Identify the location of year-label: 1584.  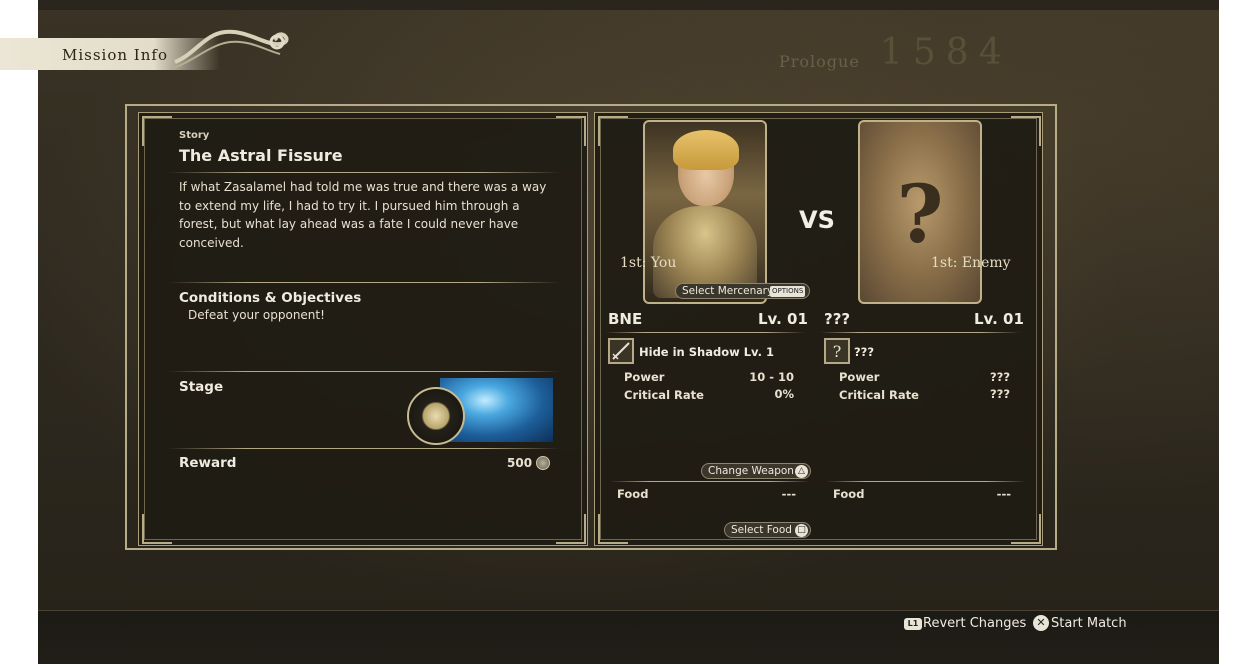
(946, 52).